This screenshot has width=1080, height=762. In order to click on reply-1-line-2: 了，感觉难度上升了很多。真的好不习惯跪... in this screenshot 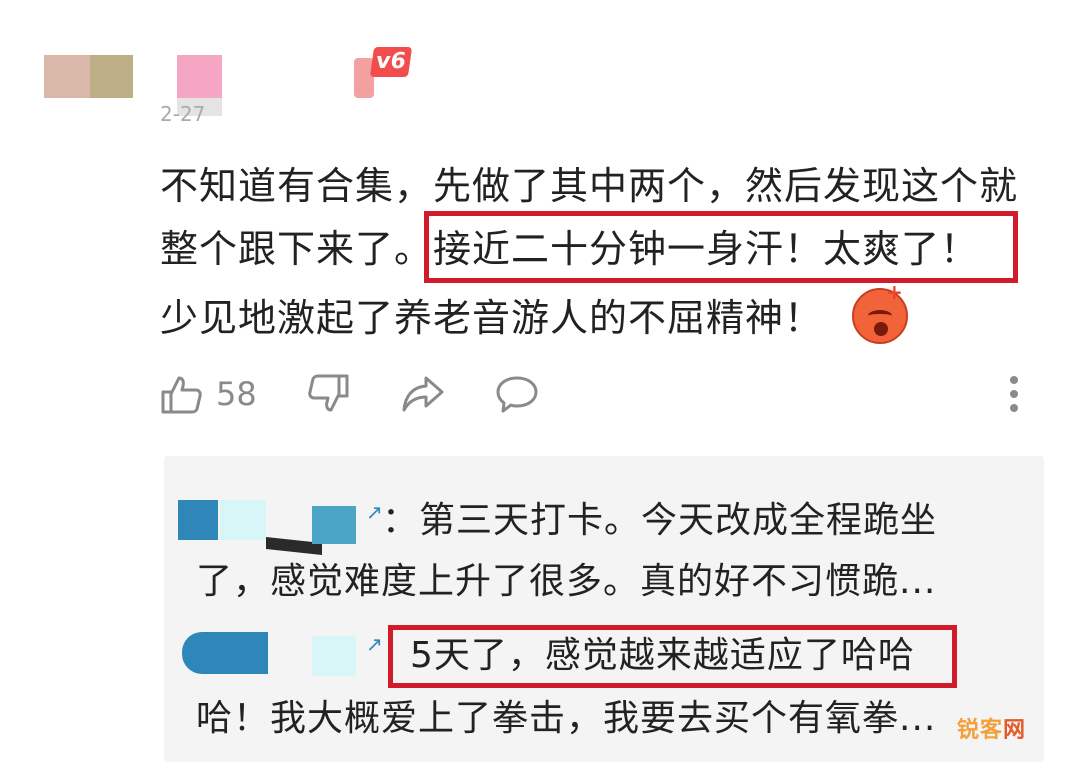, I will do `click(566, 581)`.